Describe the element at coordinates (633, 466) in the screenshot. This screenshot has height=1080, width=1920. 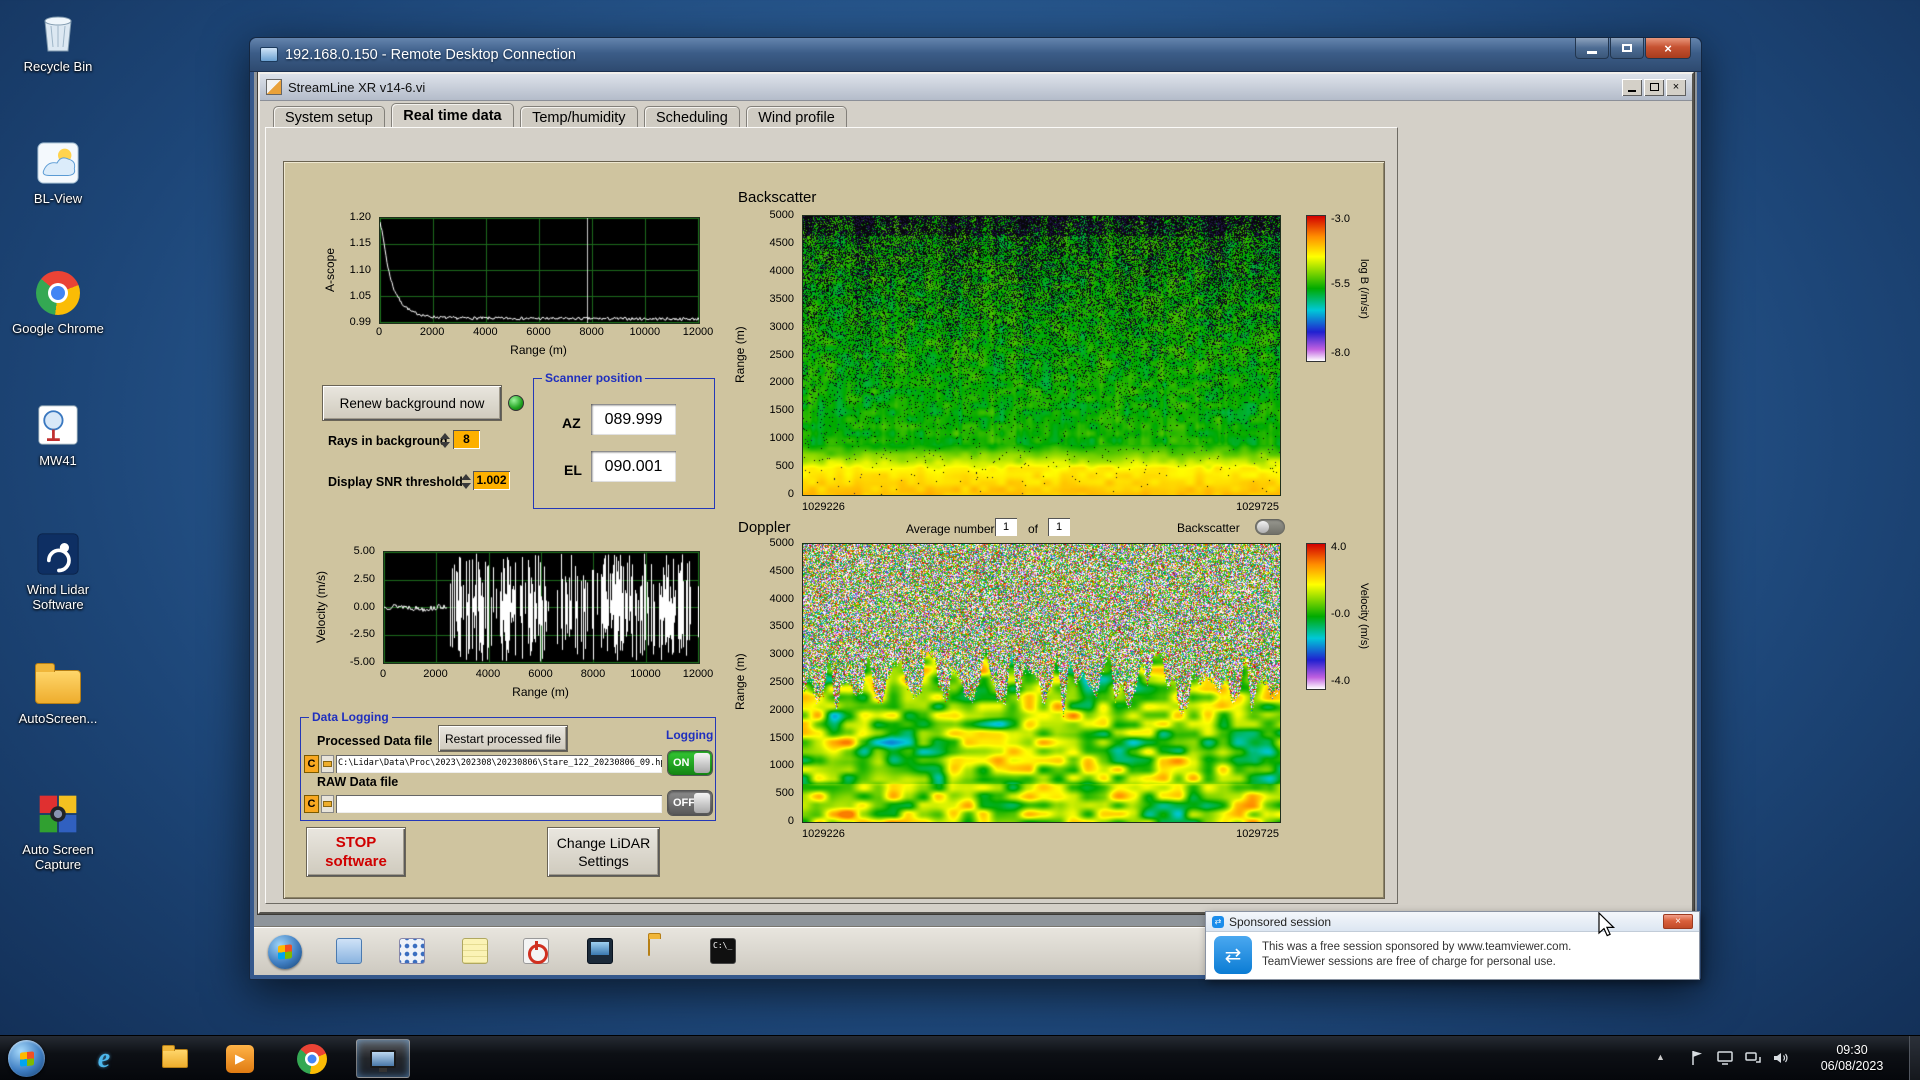
I see `el-indicator: 090.001` at that location.